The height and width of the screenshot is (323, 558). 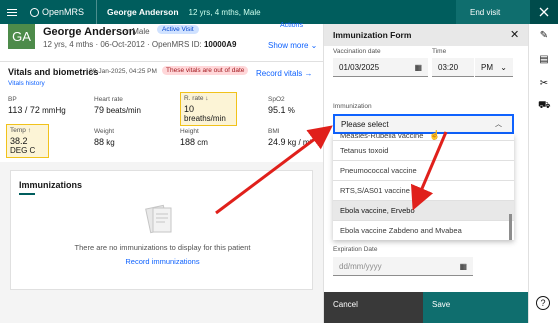 I want to click on vital-value: 113 / 72, so click(x=24, y=110).